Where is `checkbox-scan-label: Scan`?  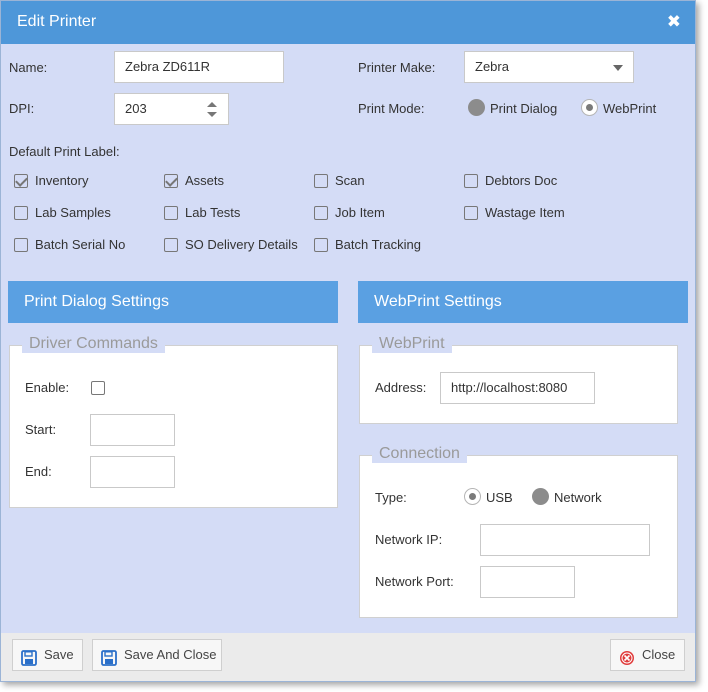
checkbox-scan-label: Scan is located at coordinates (350, 180).